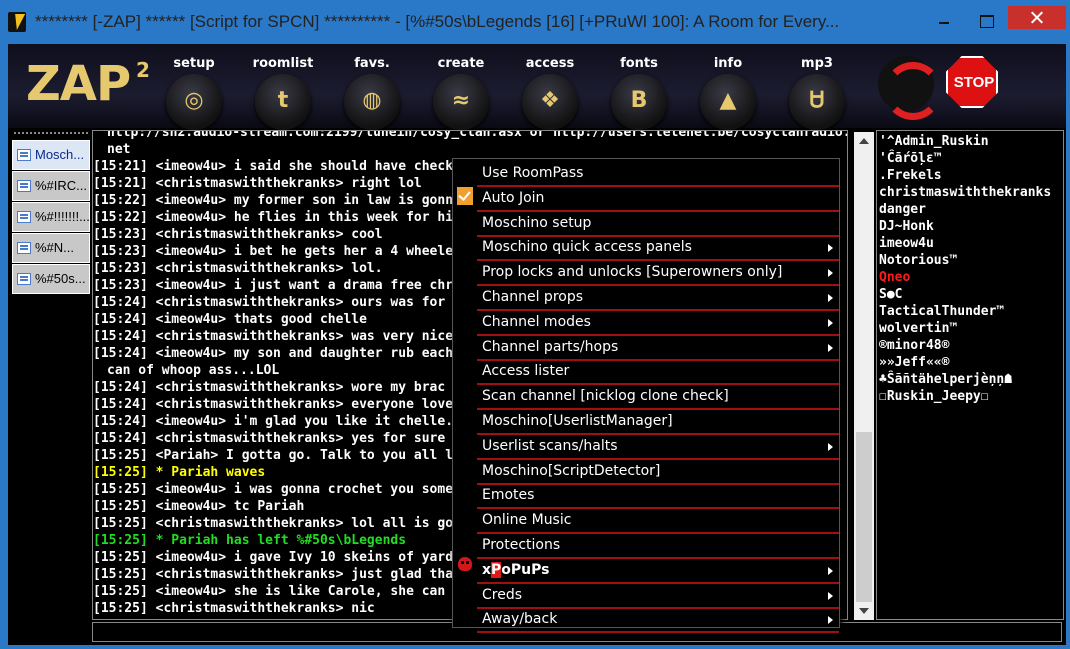 The width and height of the screenshot is (1070, 649). I want to click on switchbar-grip, so click(51, 133).